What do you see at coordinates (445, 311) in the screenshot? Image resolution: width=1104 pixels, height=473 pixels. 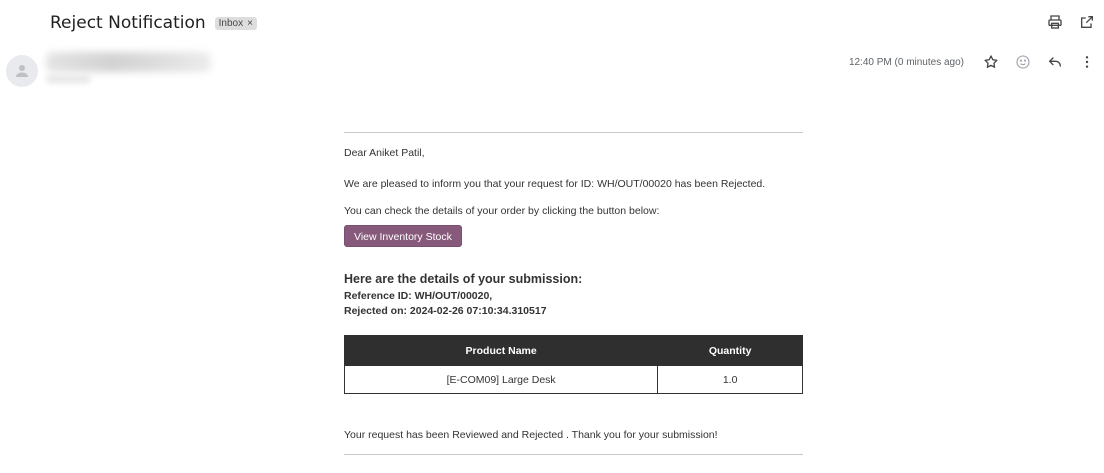 I see `rejected-on: Rejected on: 2024-02-26 07:10:34.310517` at bounding box center [445, 311].